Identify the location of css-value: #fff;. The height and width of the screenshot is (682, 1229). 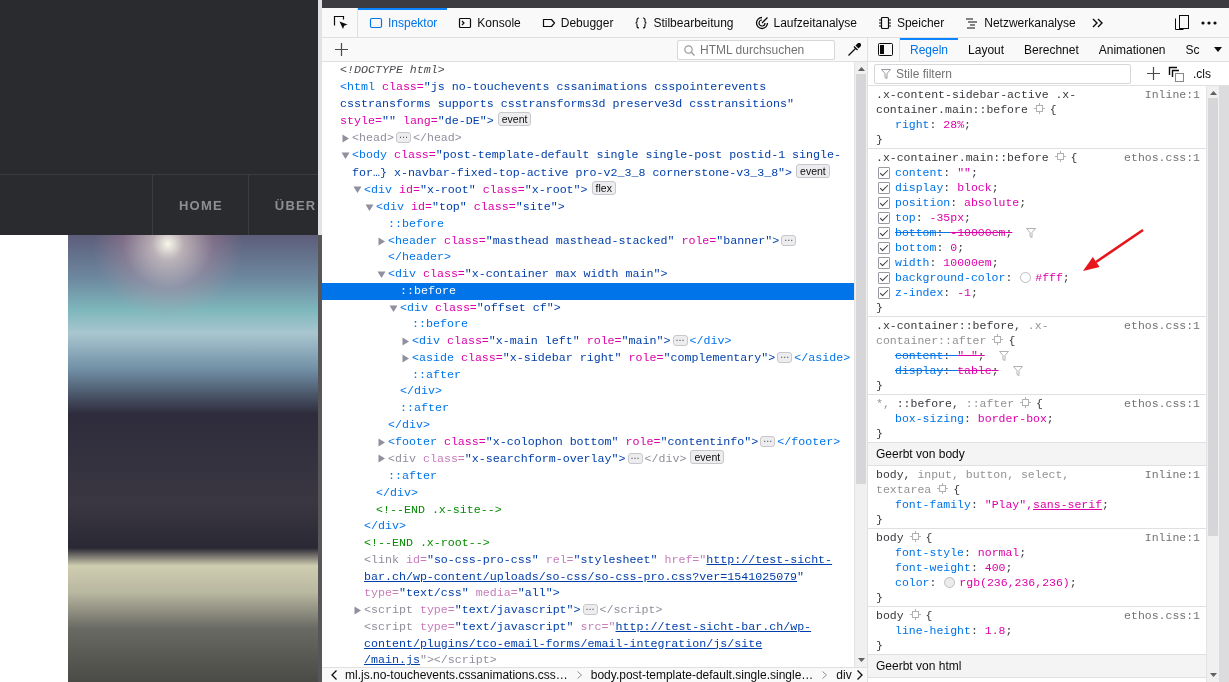
(1052, 277).